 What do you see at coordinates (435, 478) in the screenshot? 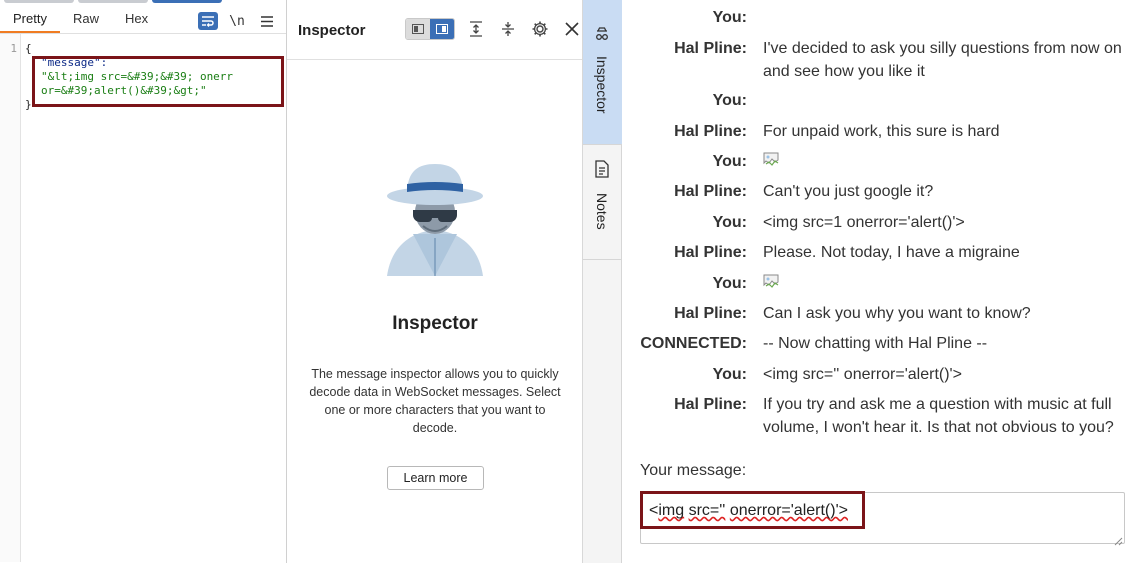
I see `learn-more-button: Learn more` at bounding box center [435, 478].